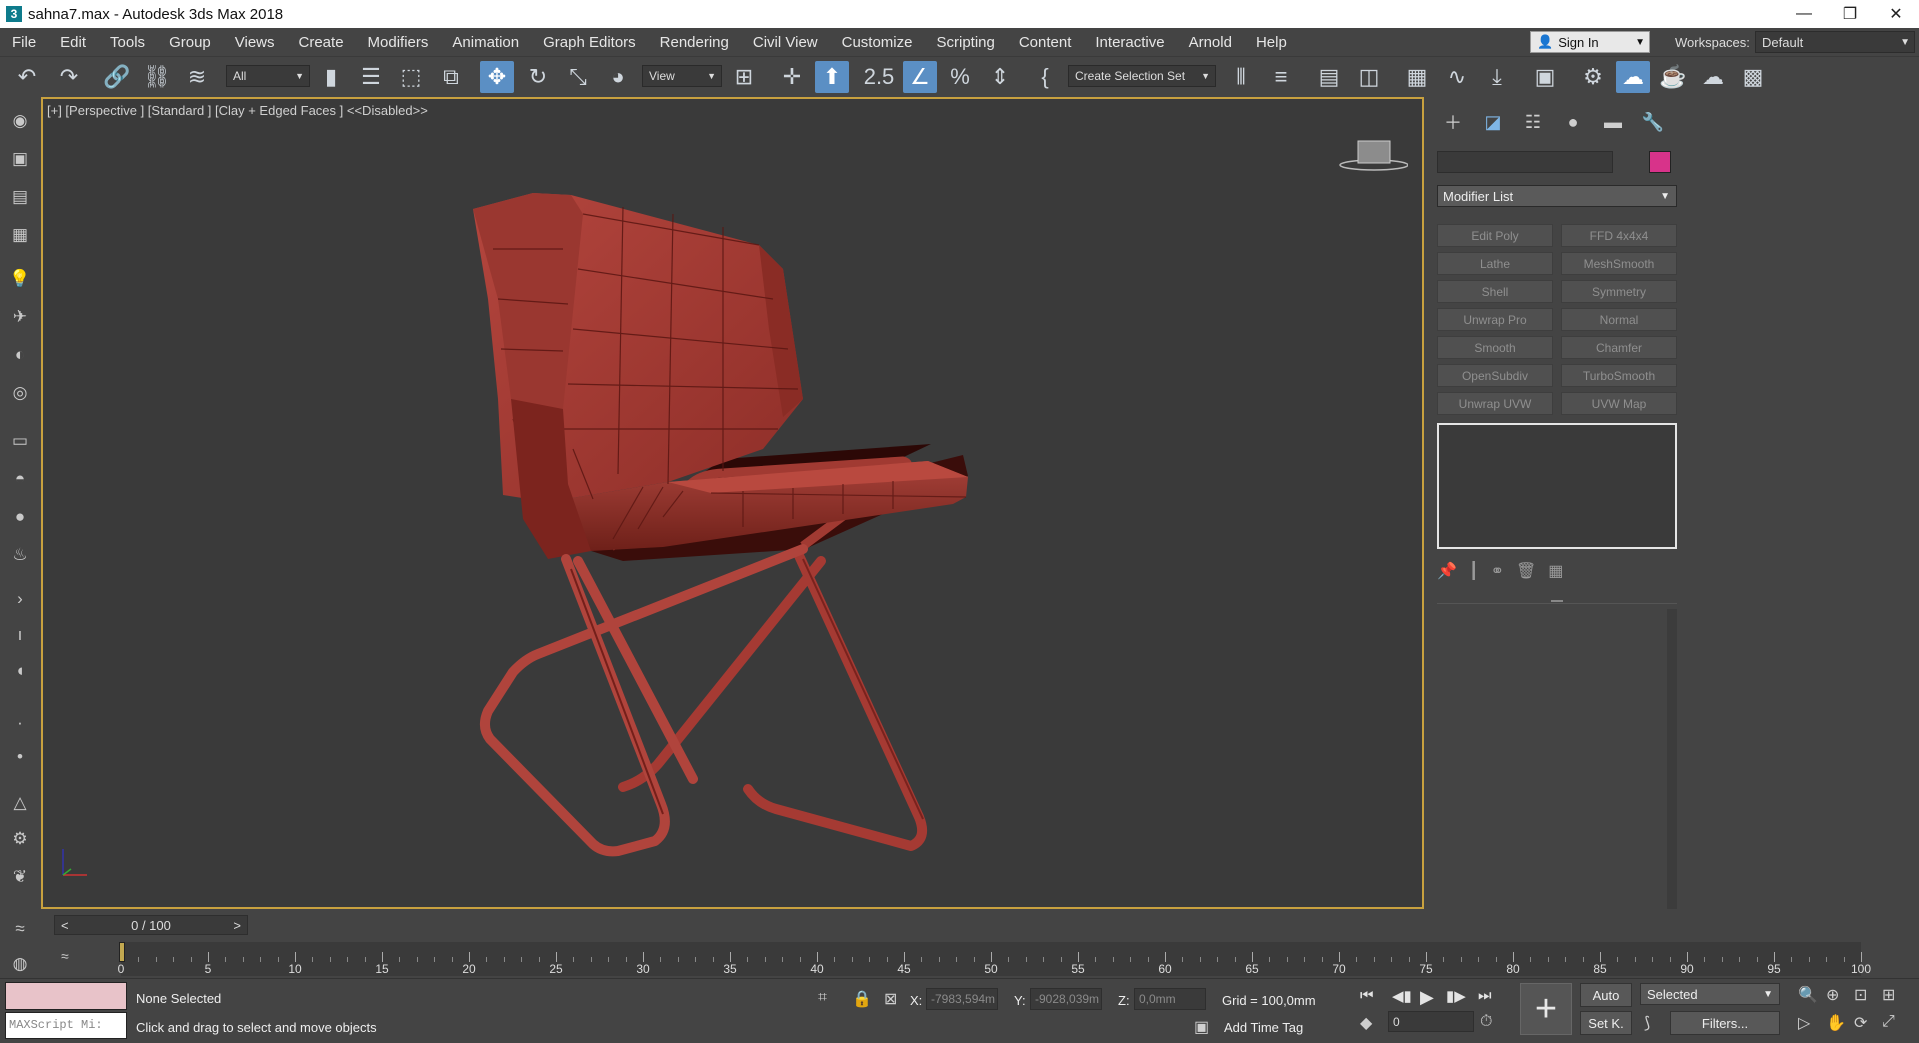  I want to click on named-selection-set-dropdown: Create Selection Set ▼, so click(1142, 76).